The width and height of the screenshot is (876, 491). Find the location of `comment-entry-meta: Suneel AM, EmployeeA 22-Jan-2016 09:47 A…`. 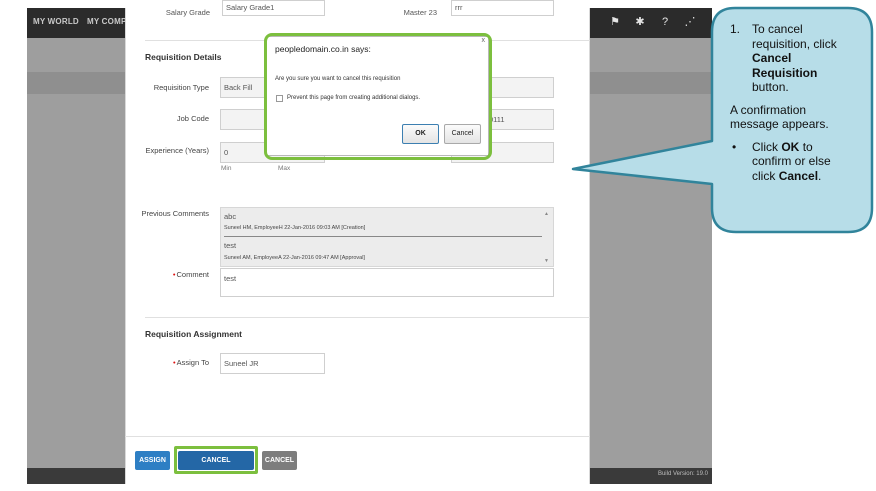

comment-entry-meta: Suneel AM, EmployeeA 22-Jan-2016 09:47 A… is located at coordinates (294, 258).